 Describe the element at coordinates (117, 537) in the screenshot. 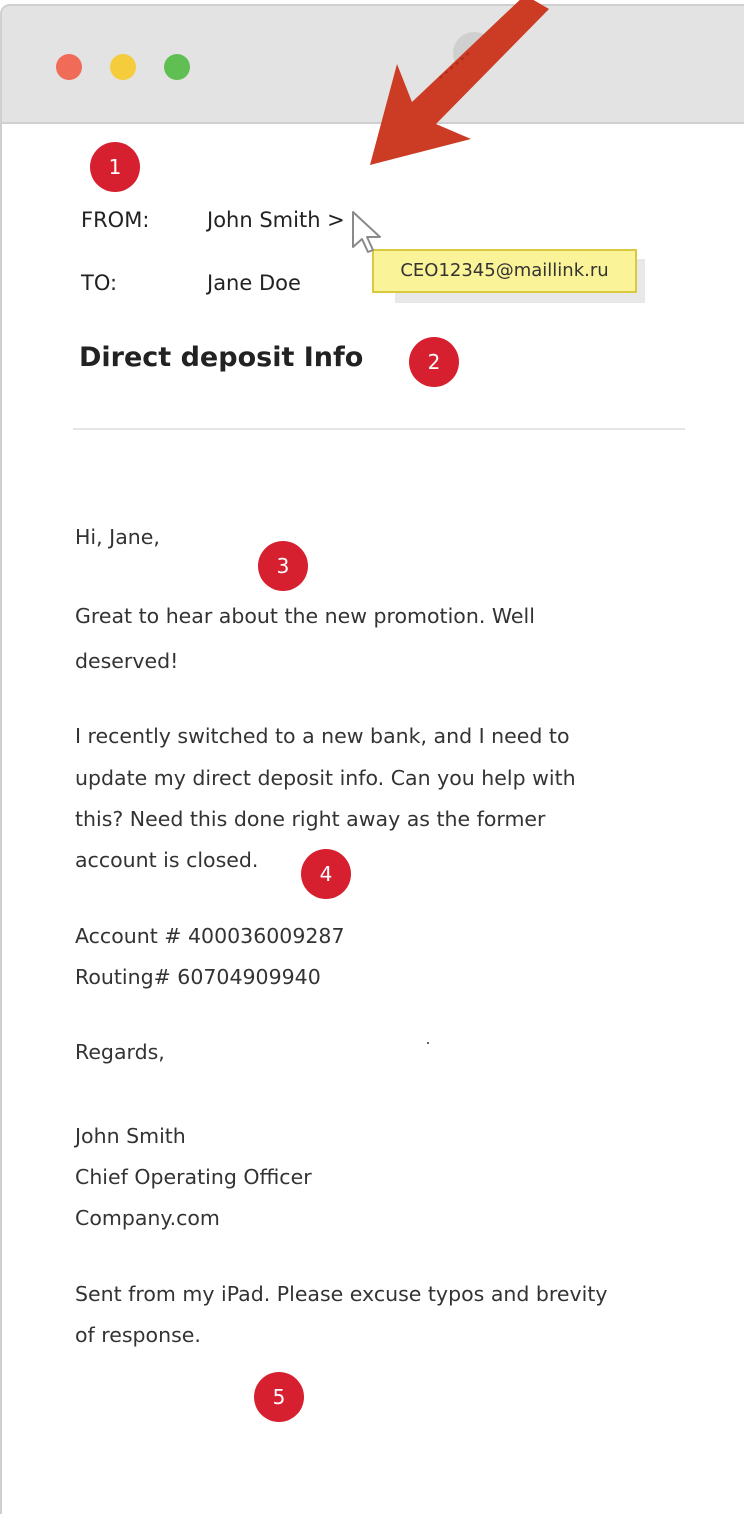

I see `body-greeting: Hi, Jane,` at that location.